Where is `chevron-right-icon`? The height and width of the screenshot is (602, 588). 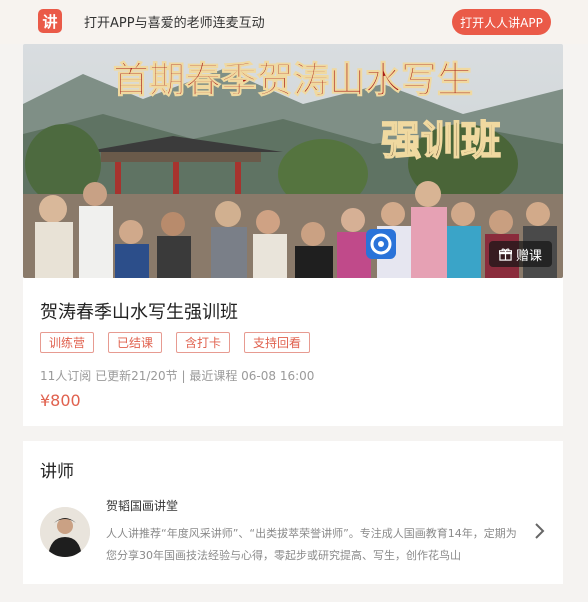 chevron-right-icon is located at coordinates (540, 531).